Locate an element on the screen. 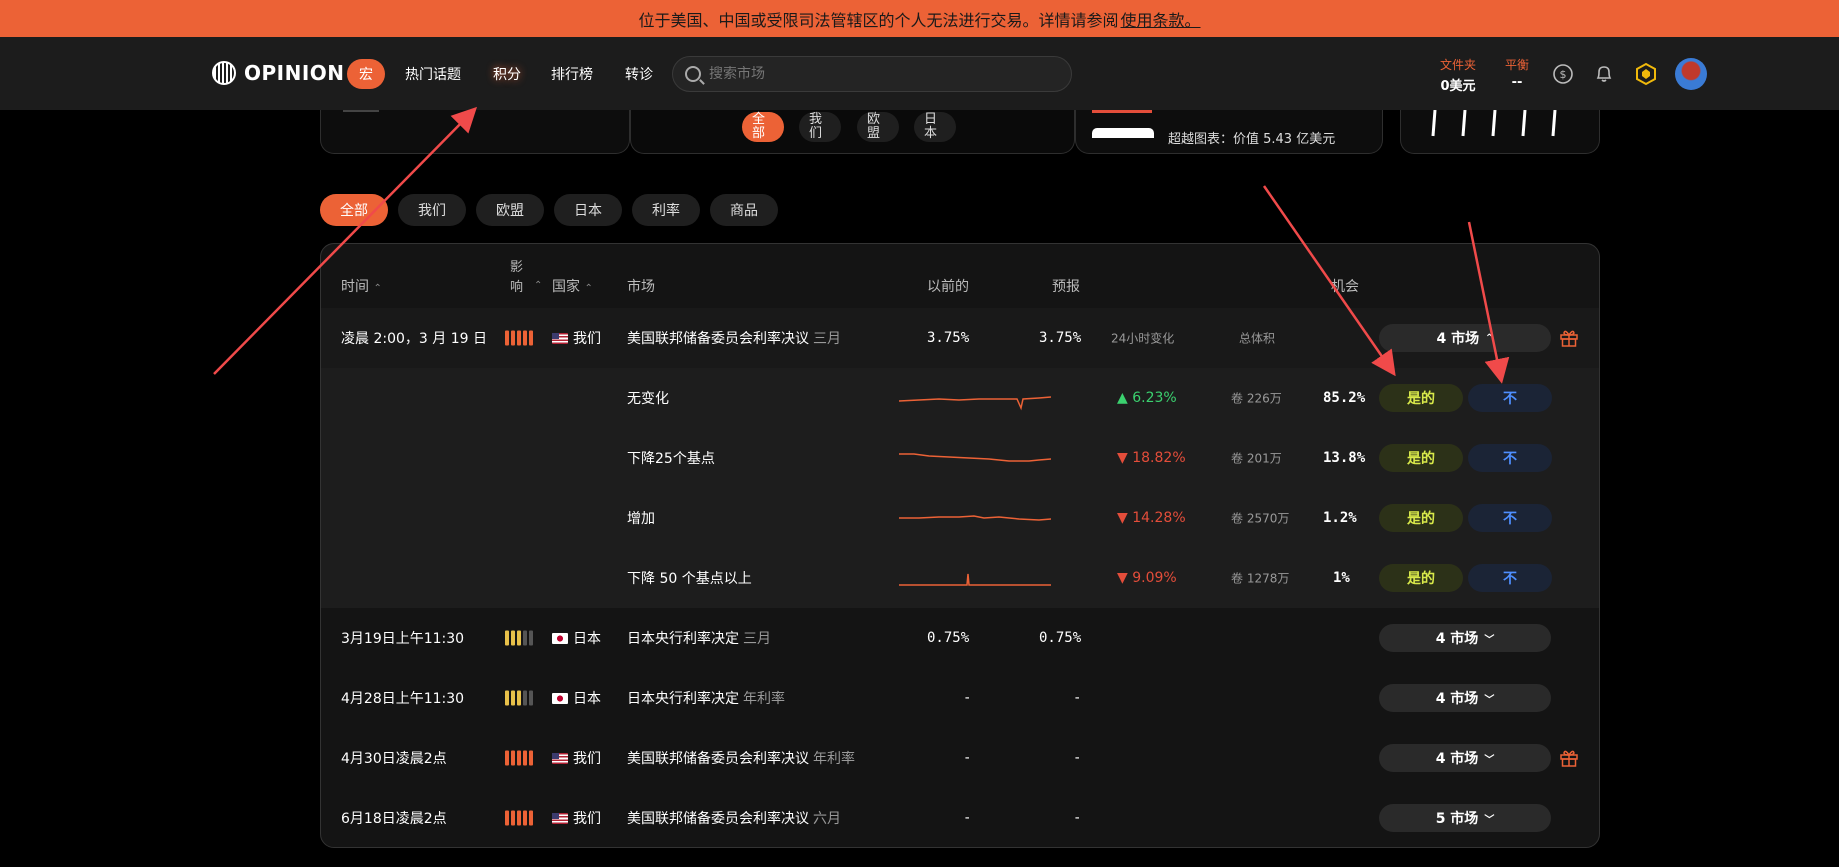 This screenshot has height=867, width=1839. outcome-row: 增加 ▼ 14.28% 卷 2570万 1.2% 是的 不 is located at coordinates (960, 518).